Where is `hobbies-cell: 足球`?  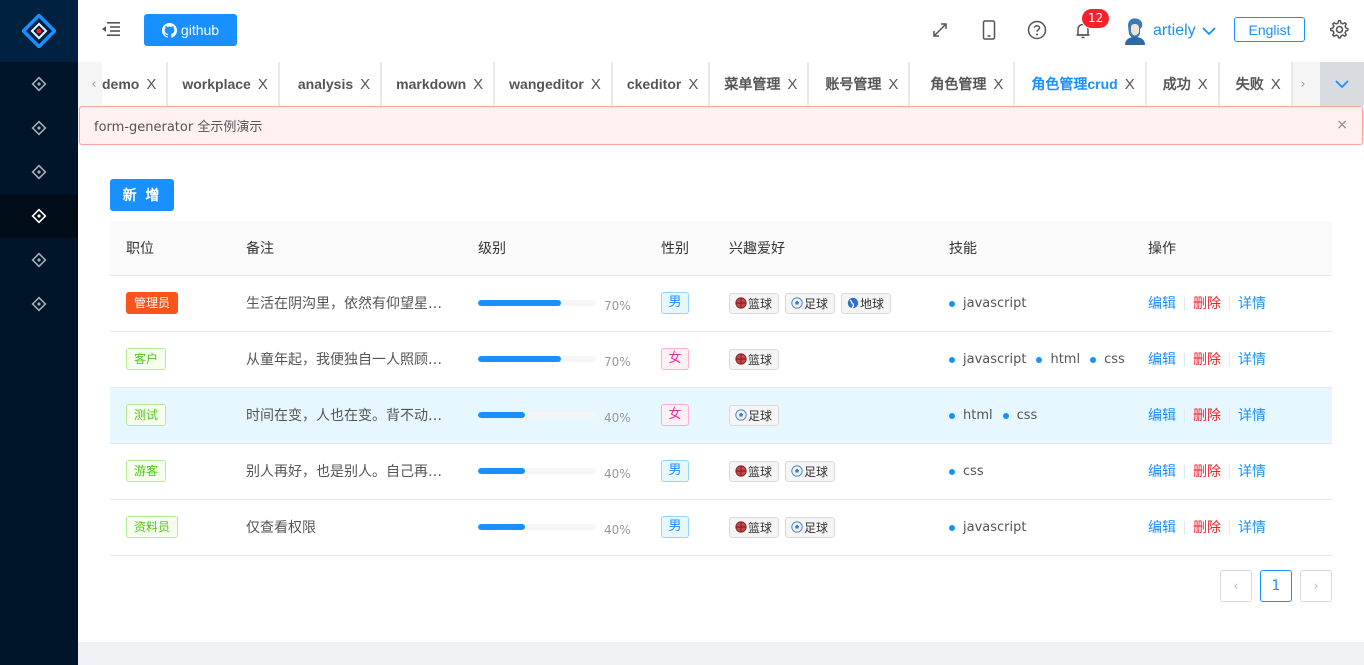
hobbies-cell: 足球 is located at coordinates (823, 415).